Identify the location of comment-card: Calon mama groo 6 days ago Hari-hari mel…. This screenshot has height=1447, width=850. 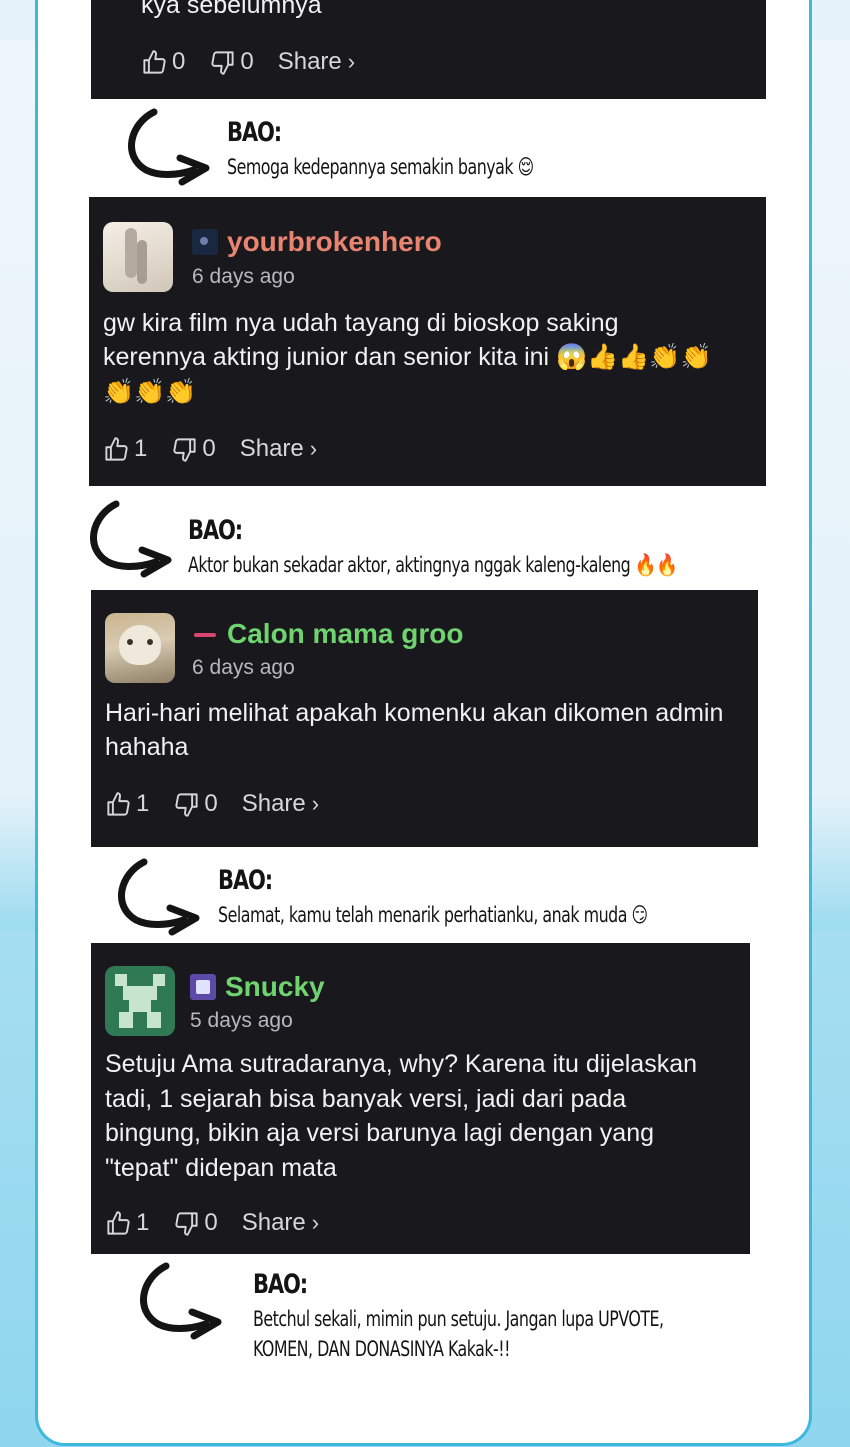
(424, 718).